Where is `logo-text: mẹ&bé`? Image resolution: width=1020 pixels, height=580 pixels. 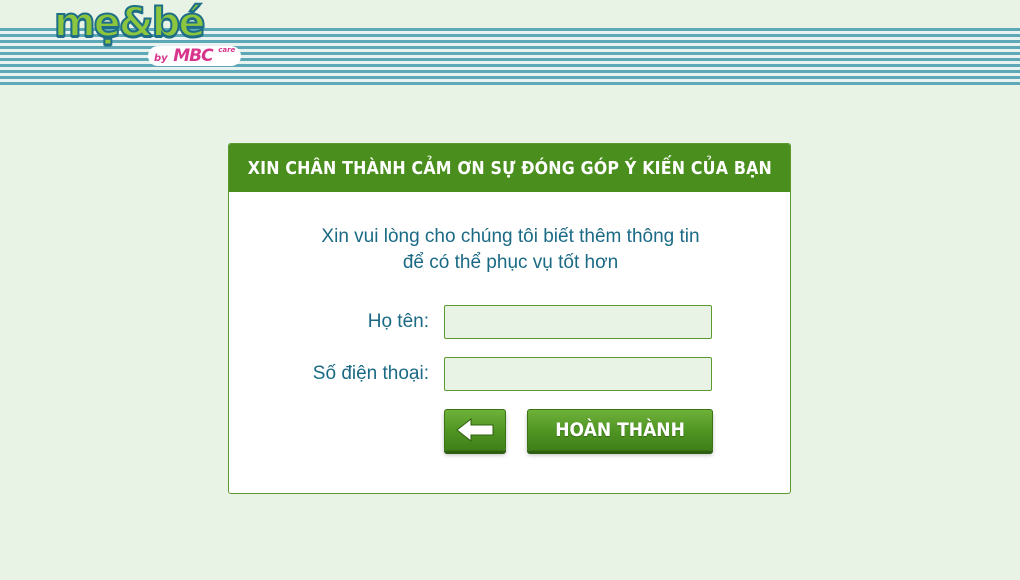 logo-text: mẹ&bé is located at coordinates (129, 23).